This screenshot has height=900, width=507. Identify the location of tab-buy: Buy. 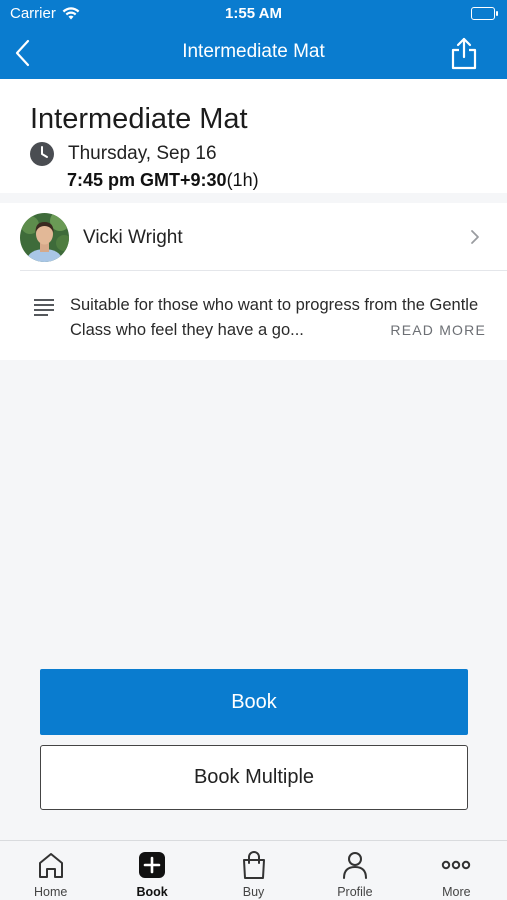
(253, 870).